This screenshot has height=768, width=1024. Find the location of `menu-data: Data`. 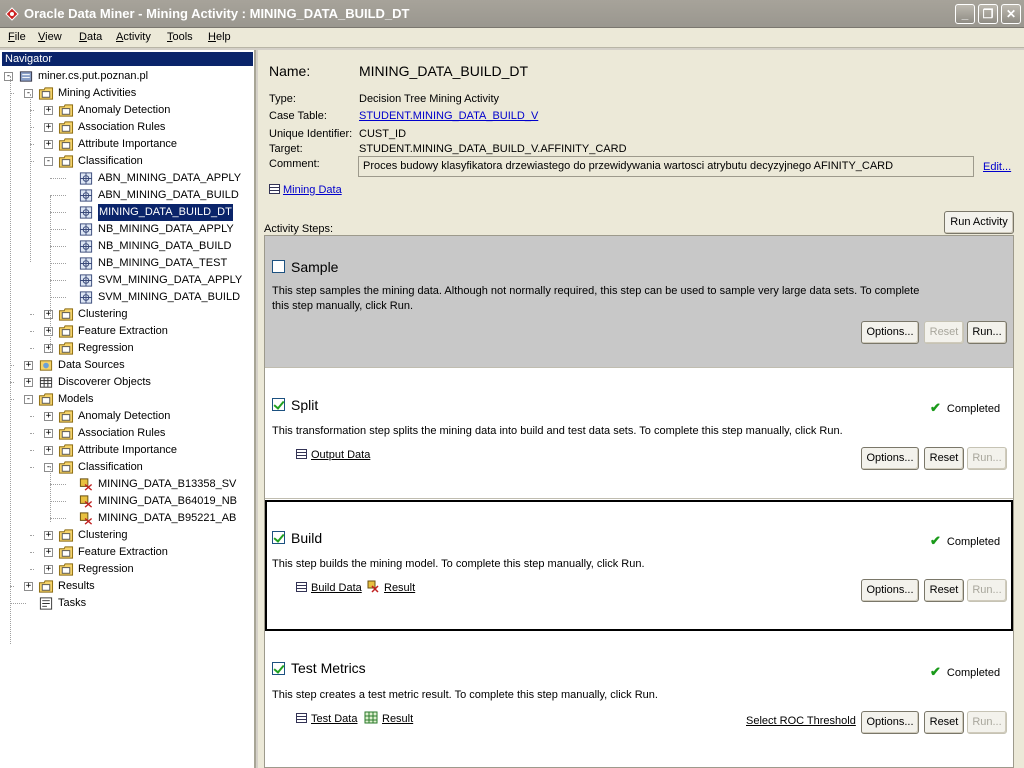

menu-data: Data is located at coordinates (90, 37).